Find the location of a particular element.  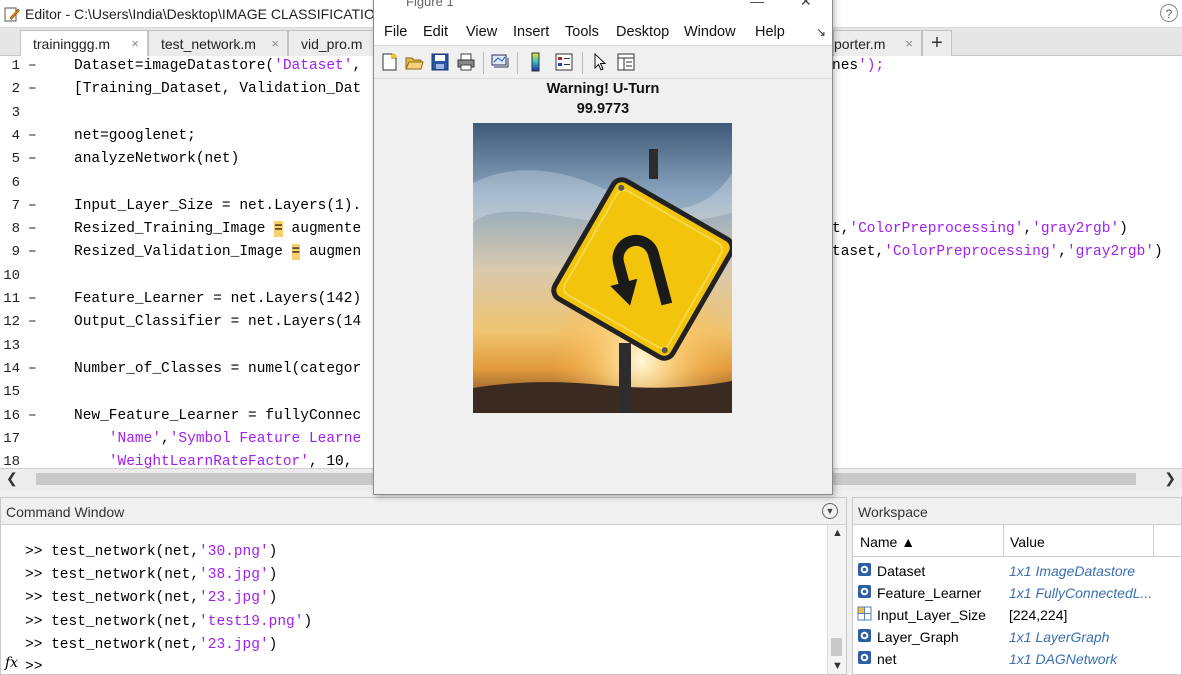

line-number: 14 is located at coordinates (11, 368).